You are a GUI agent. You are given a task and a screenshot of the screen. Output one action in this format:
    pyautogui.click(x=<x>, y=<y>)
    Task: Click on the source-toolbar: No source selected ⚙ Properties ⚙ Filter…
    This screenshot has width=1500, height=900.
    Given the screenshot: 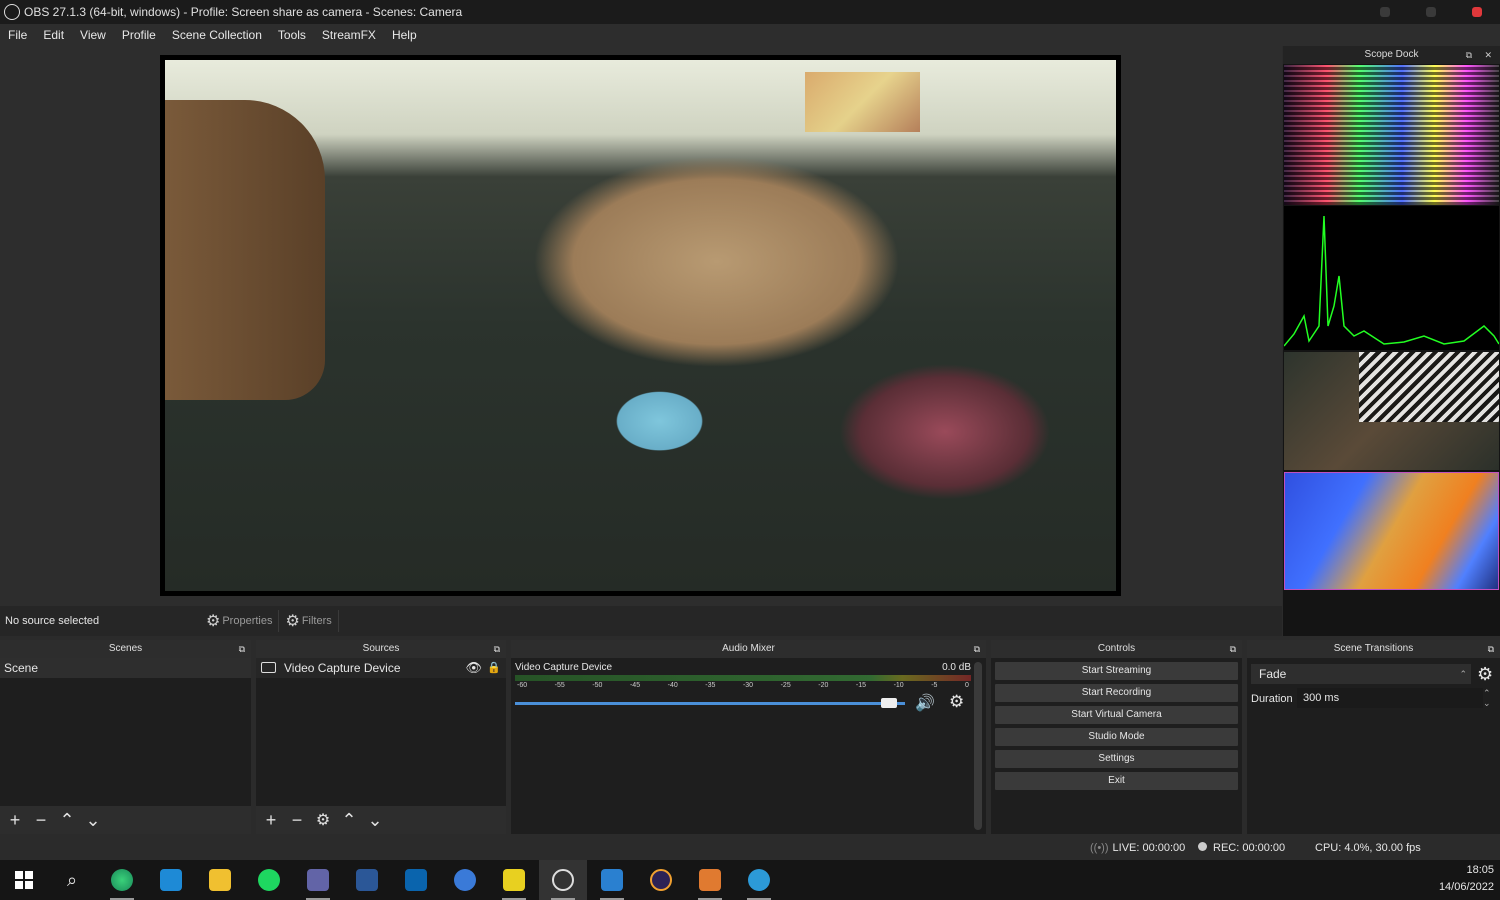 What is the action you would take?
    pyautogui.click(x=641, y=621)
    